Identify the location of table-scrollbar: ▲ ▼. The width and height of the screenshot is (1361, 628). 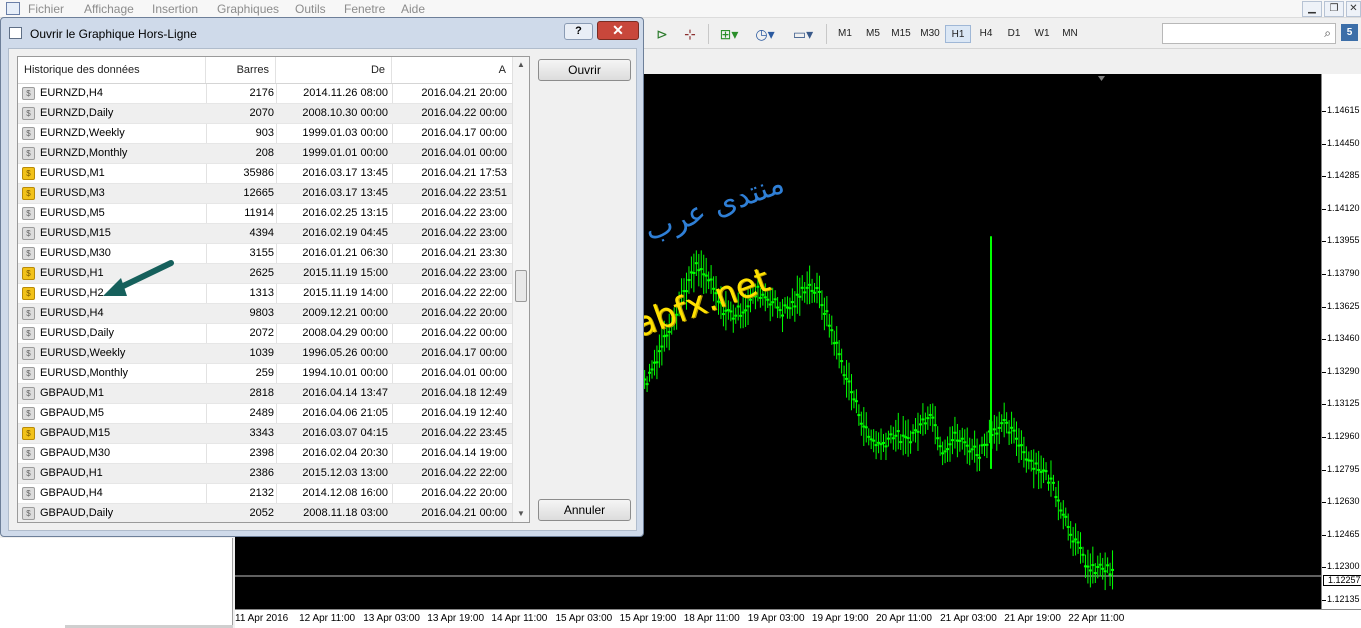
(520, 289).